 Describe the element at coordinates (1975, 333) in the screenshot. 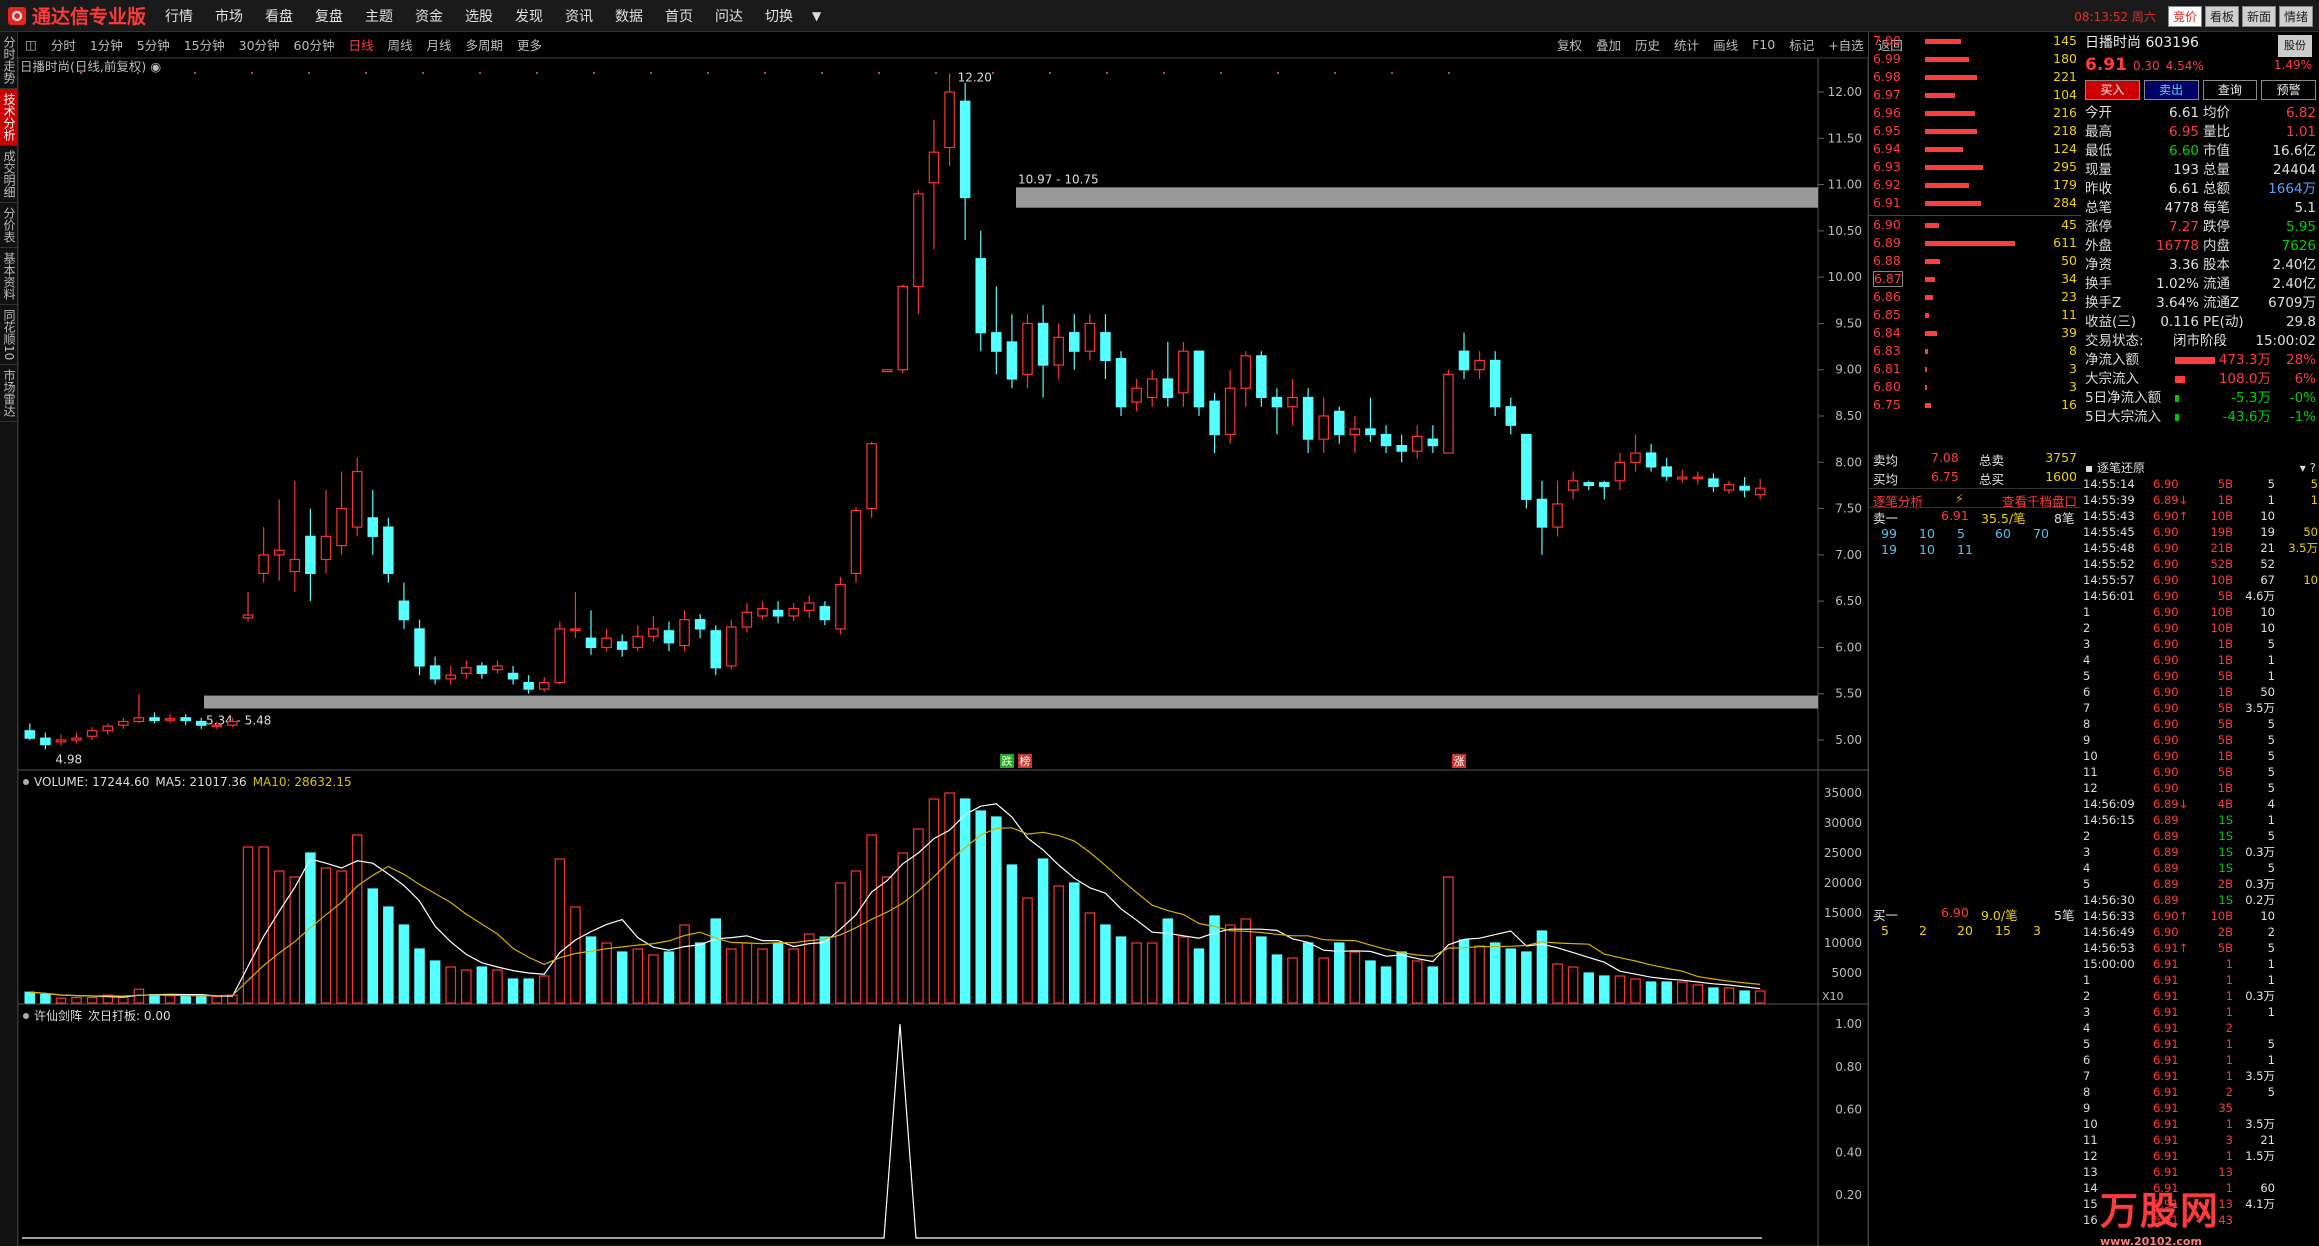

I see `bid-row: 6.84 39` at that location.